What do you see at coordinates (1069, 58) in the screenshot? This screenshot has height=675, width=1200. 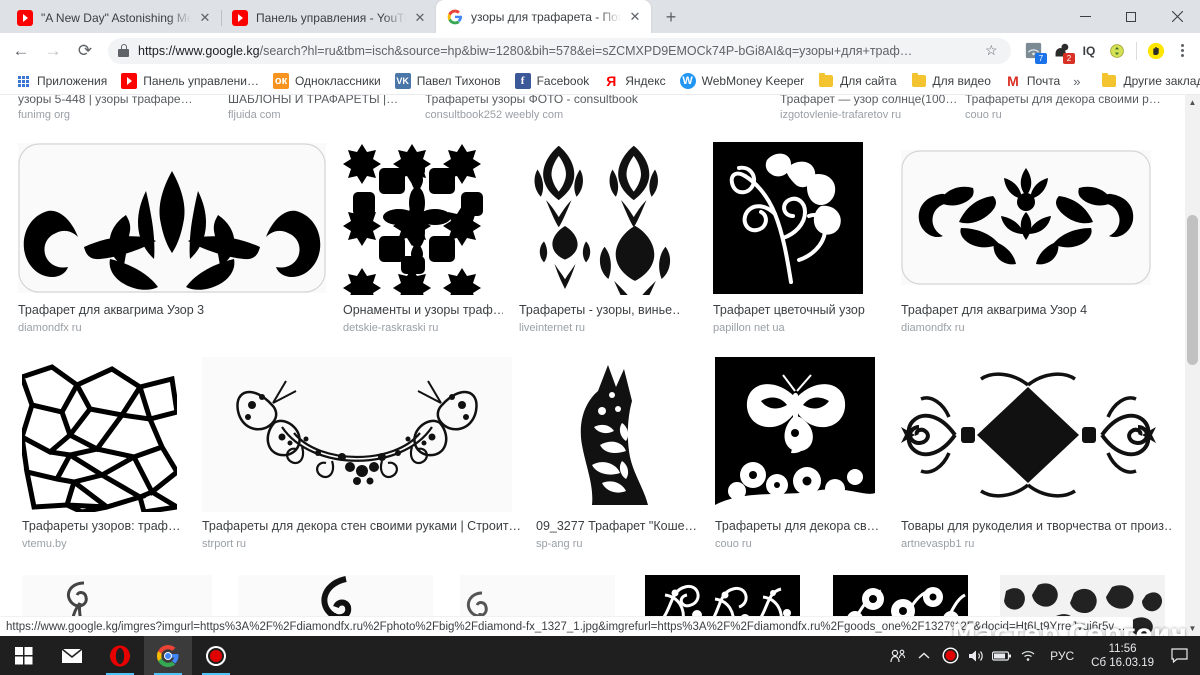 I see `extension-badge: 2` at bounding box center [1069, 58].